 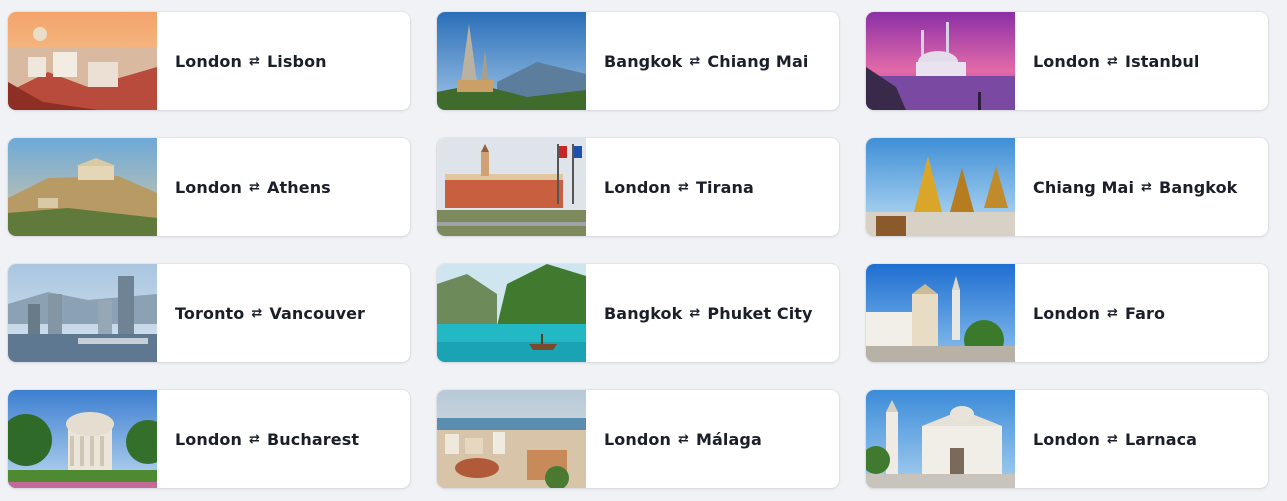 I want to click on route-card-london-istanbul: London ⇄ Istanbul, so click(x=1067, y=61).